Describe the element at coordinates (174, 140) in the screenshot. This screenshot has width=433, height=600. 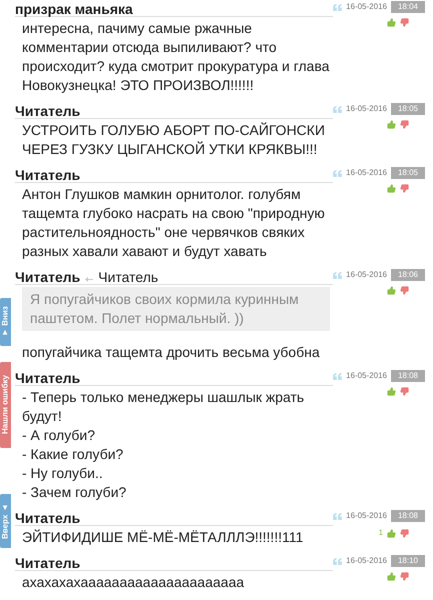
I see `comment-text: УСТРОИТЬ ГОЛУБЮ АБОРТ ПО-САЙГОНСКИ ЧЕРЕЗ ГУЗКУ ЦЫГАНСКОЙ УТКИ КРЯКВЫ!!!` at that location.